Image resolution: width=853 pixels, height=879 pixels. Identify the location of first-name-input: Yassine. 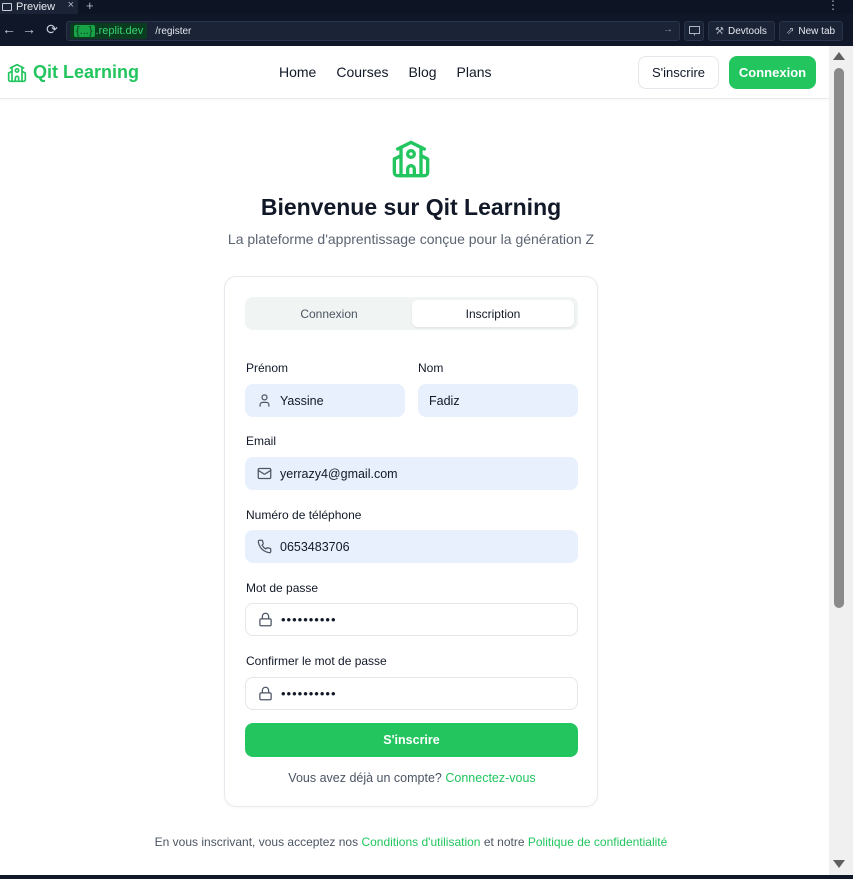
(325, 400).